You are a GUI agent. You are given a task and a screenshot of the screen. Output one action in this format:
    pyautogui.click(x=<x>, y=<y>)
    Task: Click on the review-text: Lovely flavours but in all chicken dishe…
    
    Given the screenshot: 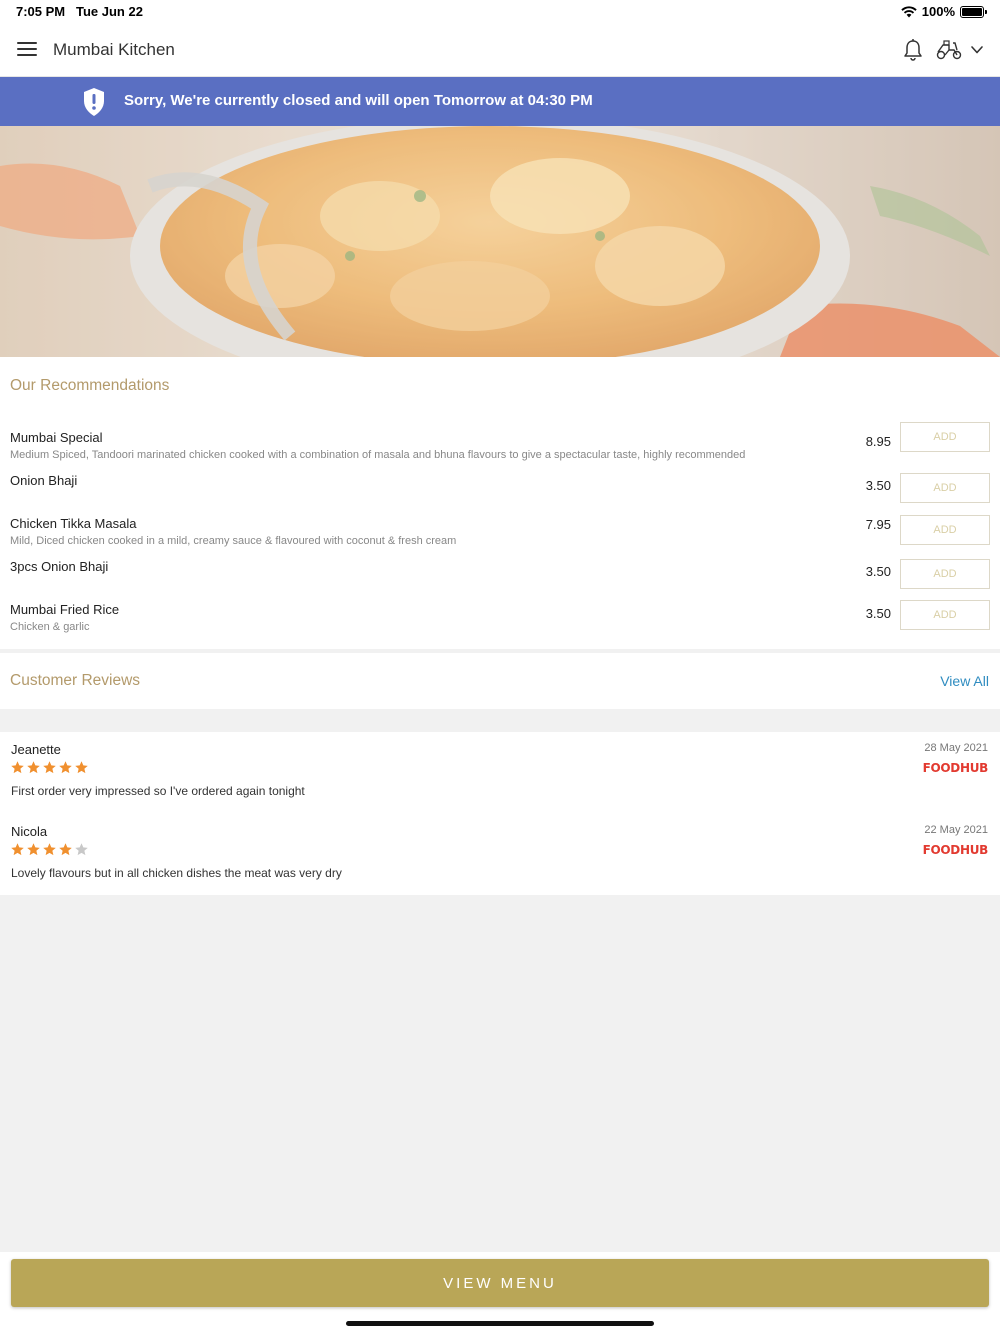 What is the action you would take?
    pyautogui.click(x=176, y=873)
    